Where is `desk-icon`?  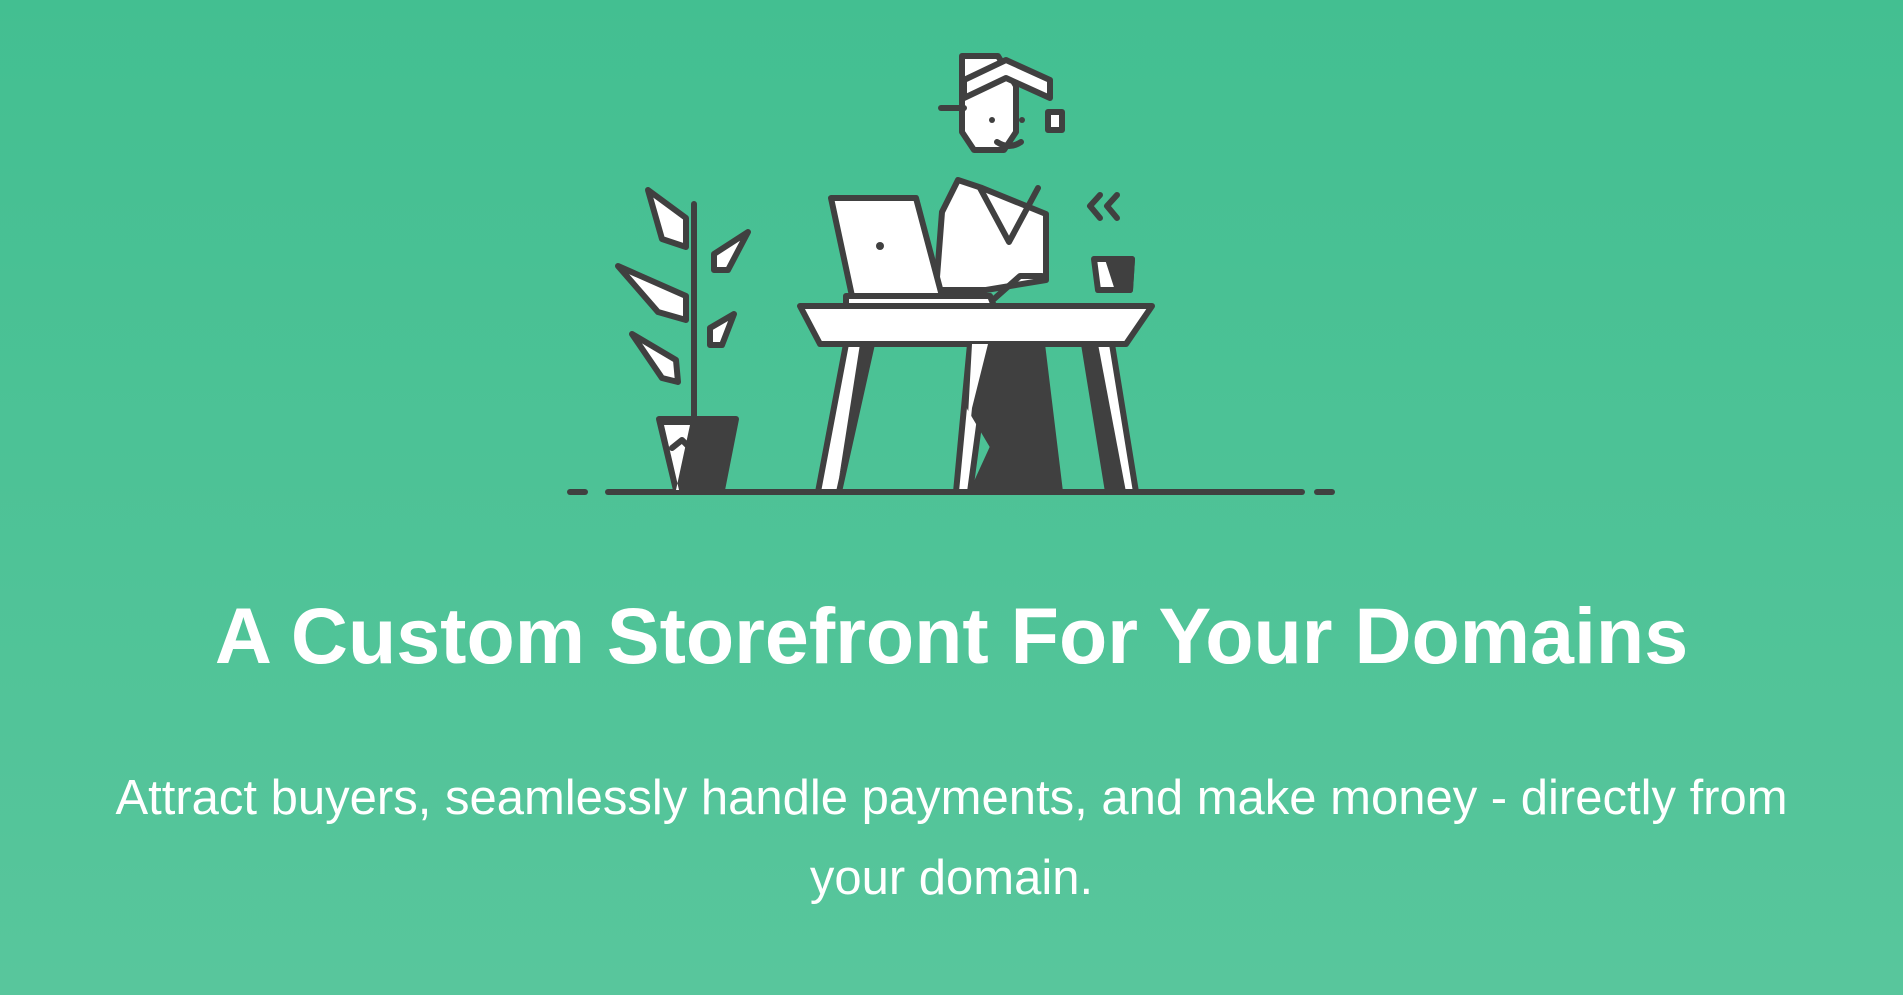 desk-icon is located at coordinates (976, 399).